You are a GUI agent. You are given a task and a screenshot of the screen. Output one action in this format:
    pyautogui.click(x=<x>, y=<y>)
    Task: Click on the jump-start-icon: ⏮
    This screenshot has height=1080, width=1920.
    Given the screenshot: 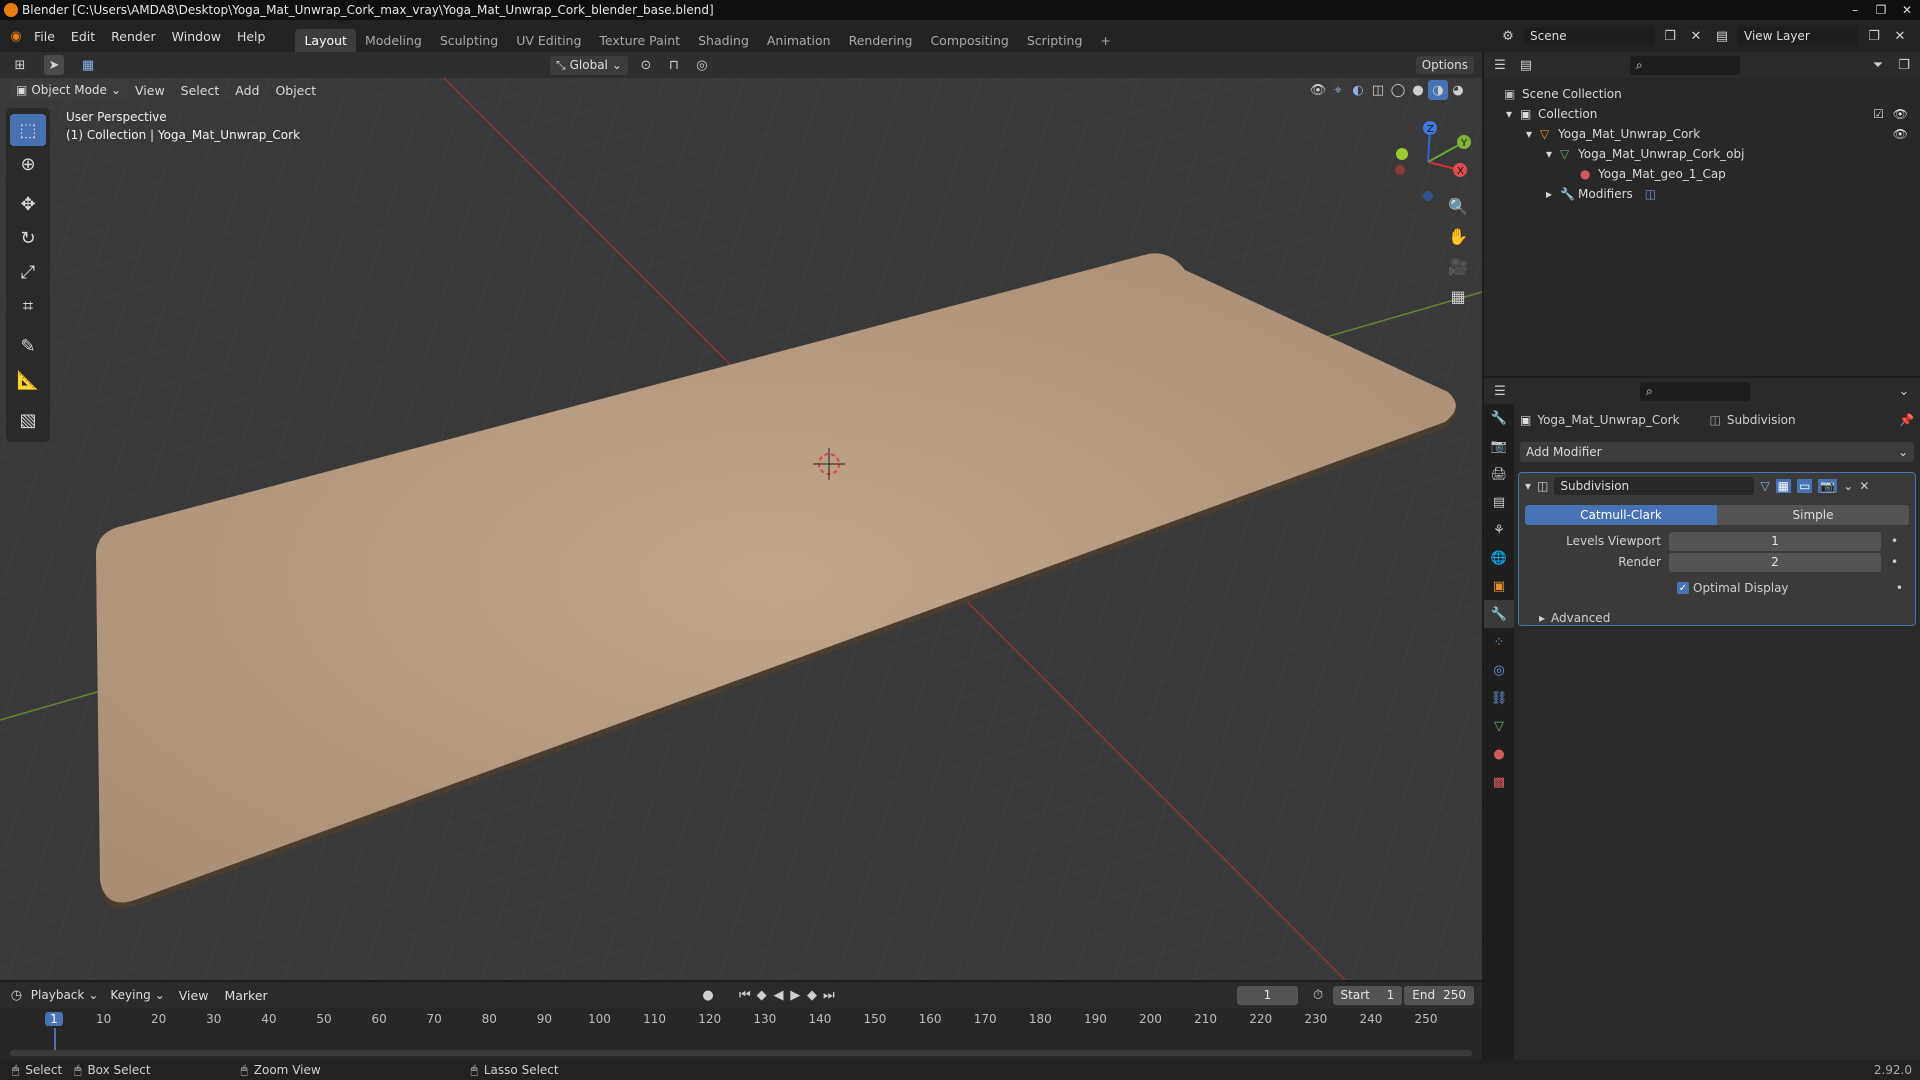 What is the action you would take?
    pyautogui.click(x=744, y=995)
    